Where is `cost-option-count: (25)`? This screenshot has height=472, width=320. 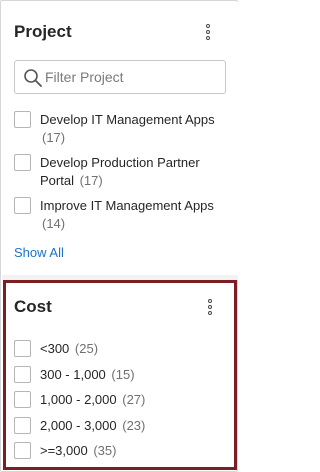 cost-option-count: (25) is located at coordinates (86, 348).